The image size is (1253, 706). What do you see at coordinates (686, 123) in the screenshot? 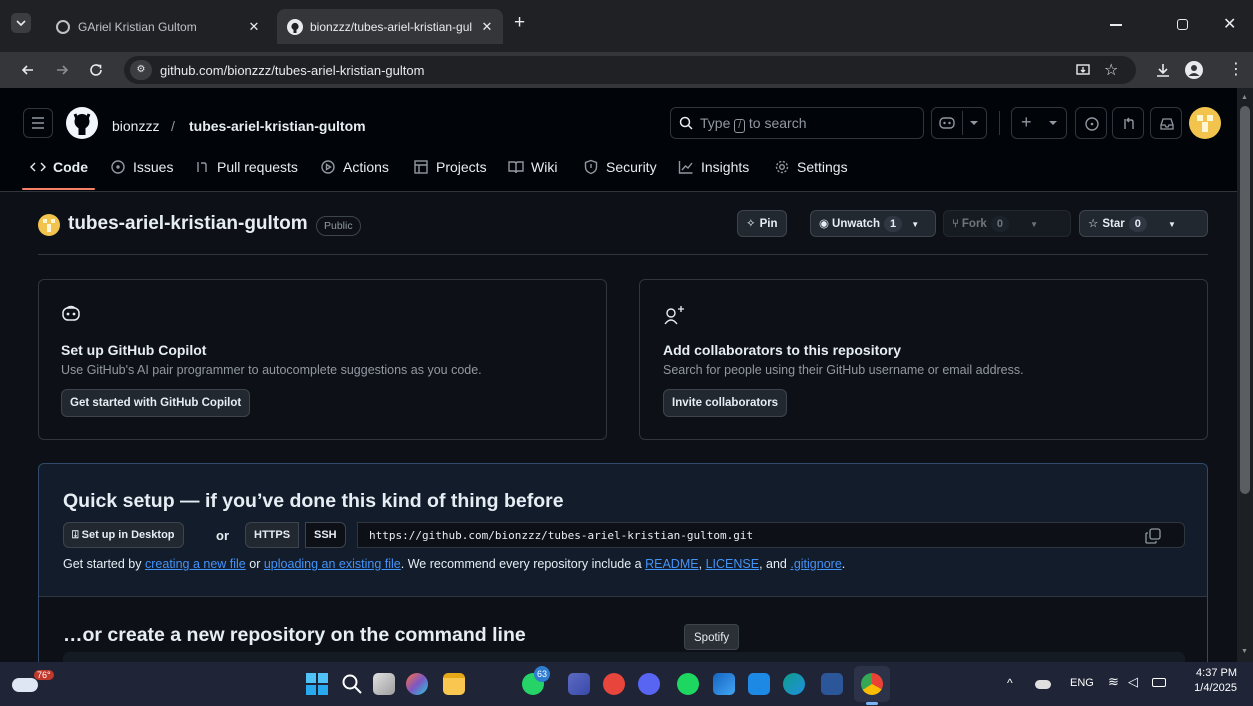
I see `search-icon` at bounding box center [686, 123].